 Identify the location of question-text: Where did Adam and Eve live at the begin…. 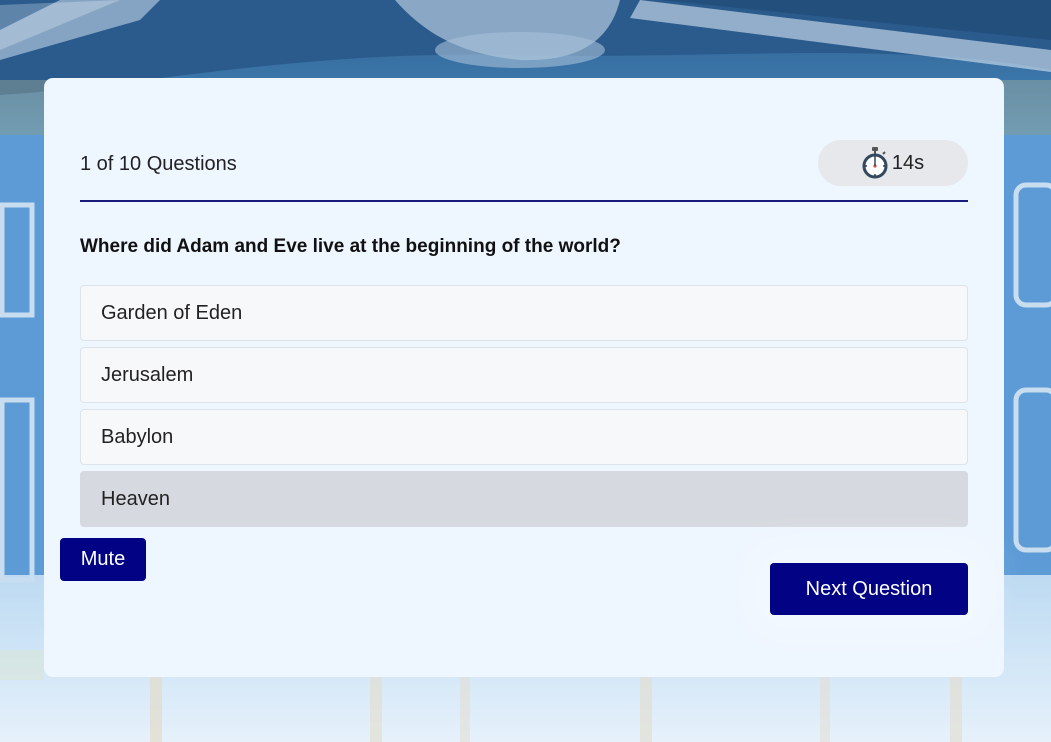
(350, 246).